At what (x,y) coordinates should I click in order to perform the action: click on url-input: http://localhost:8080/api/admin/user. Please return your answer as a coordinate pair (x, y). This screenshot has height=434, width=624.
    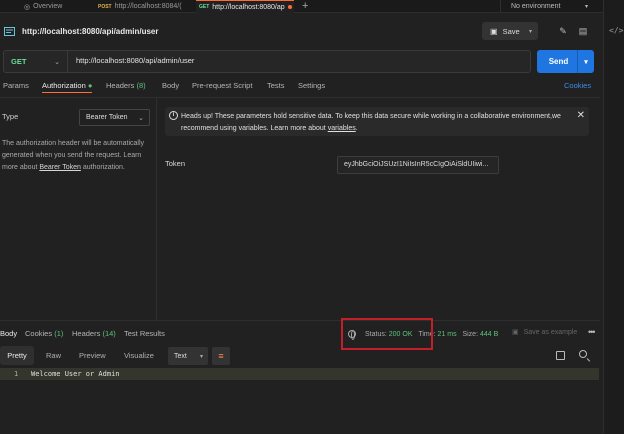
    Looking at the image, I should click on (135, 60).